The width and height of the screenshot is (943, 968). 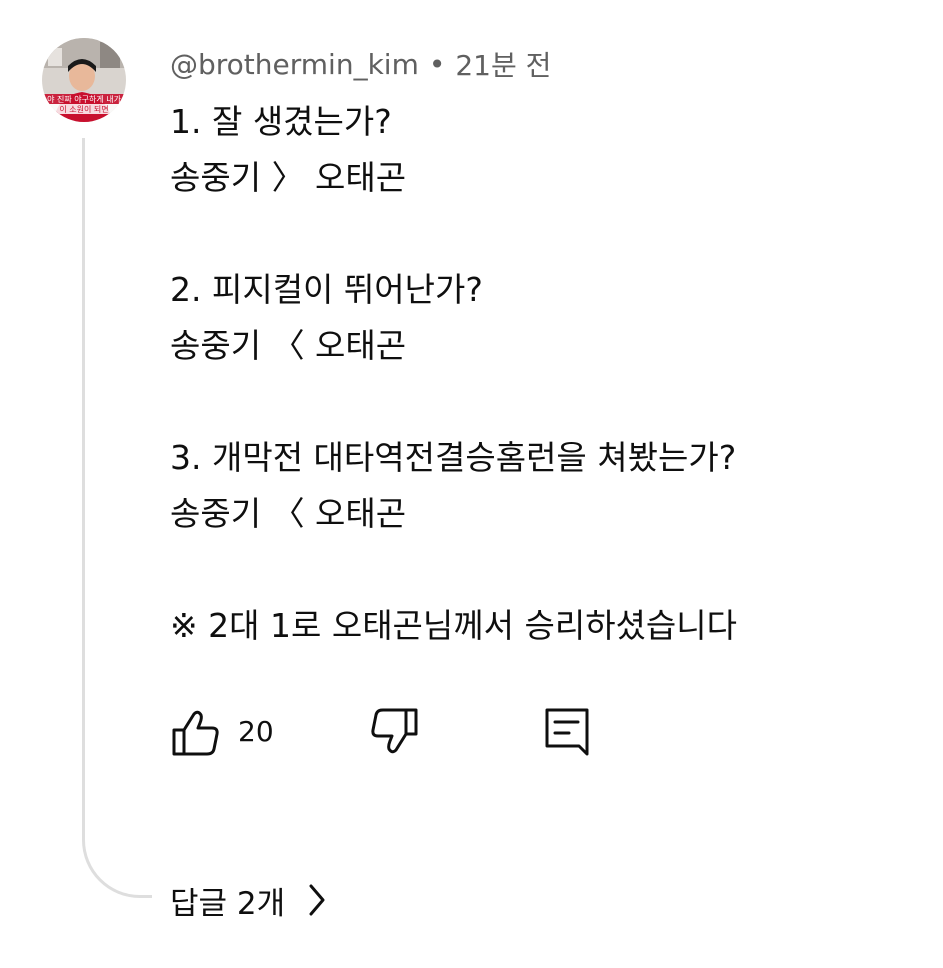 I want to click on comment-timestamp: 21분 전, so click(x=503, y=64).